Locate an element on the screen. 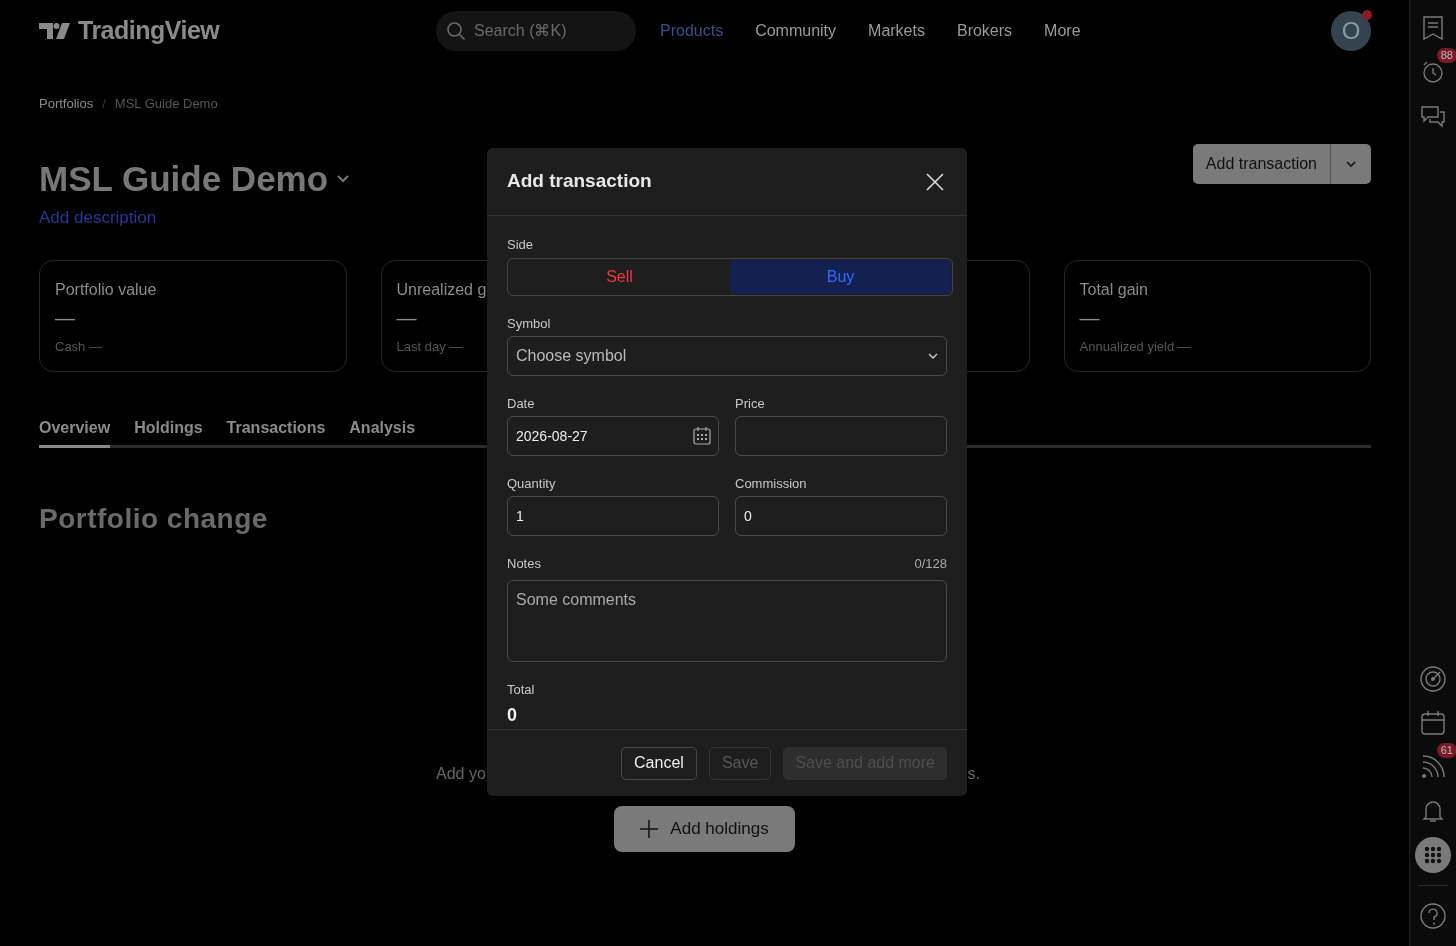 The height and width of the screenshot is (946, 1456). date-field: 2026-08-27 is located at coordinates (613, 436).